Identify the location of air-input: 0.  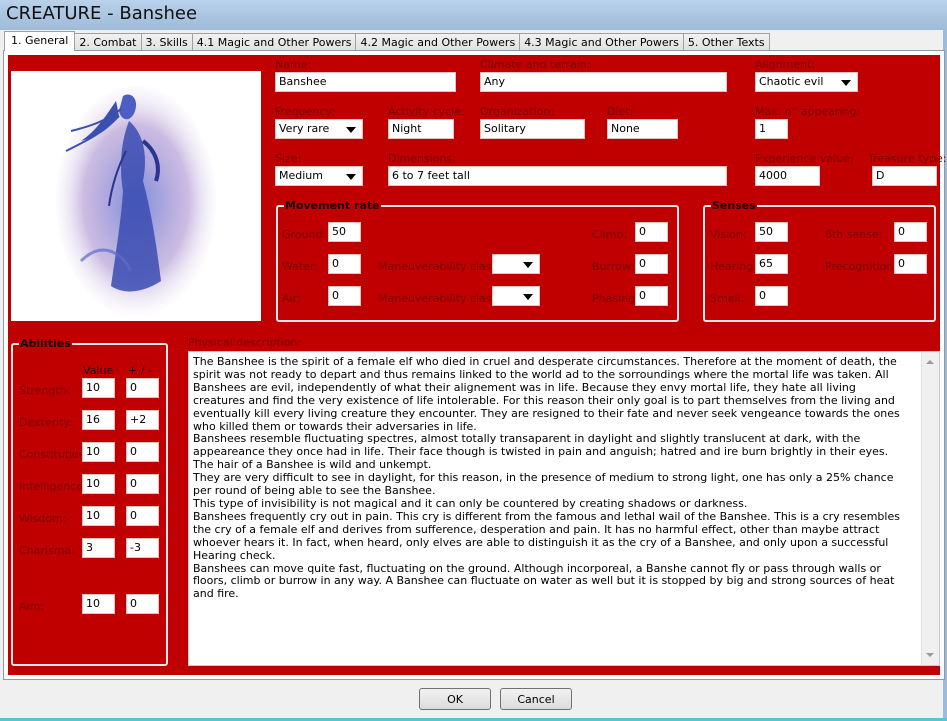
(344, 296).